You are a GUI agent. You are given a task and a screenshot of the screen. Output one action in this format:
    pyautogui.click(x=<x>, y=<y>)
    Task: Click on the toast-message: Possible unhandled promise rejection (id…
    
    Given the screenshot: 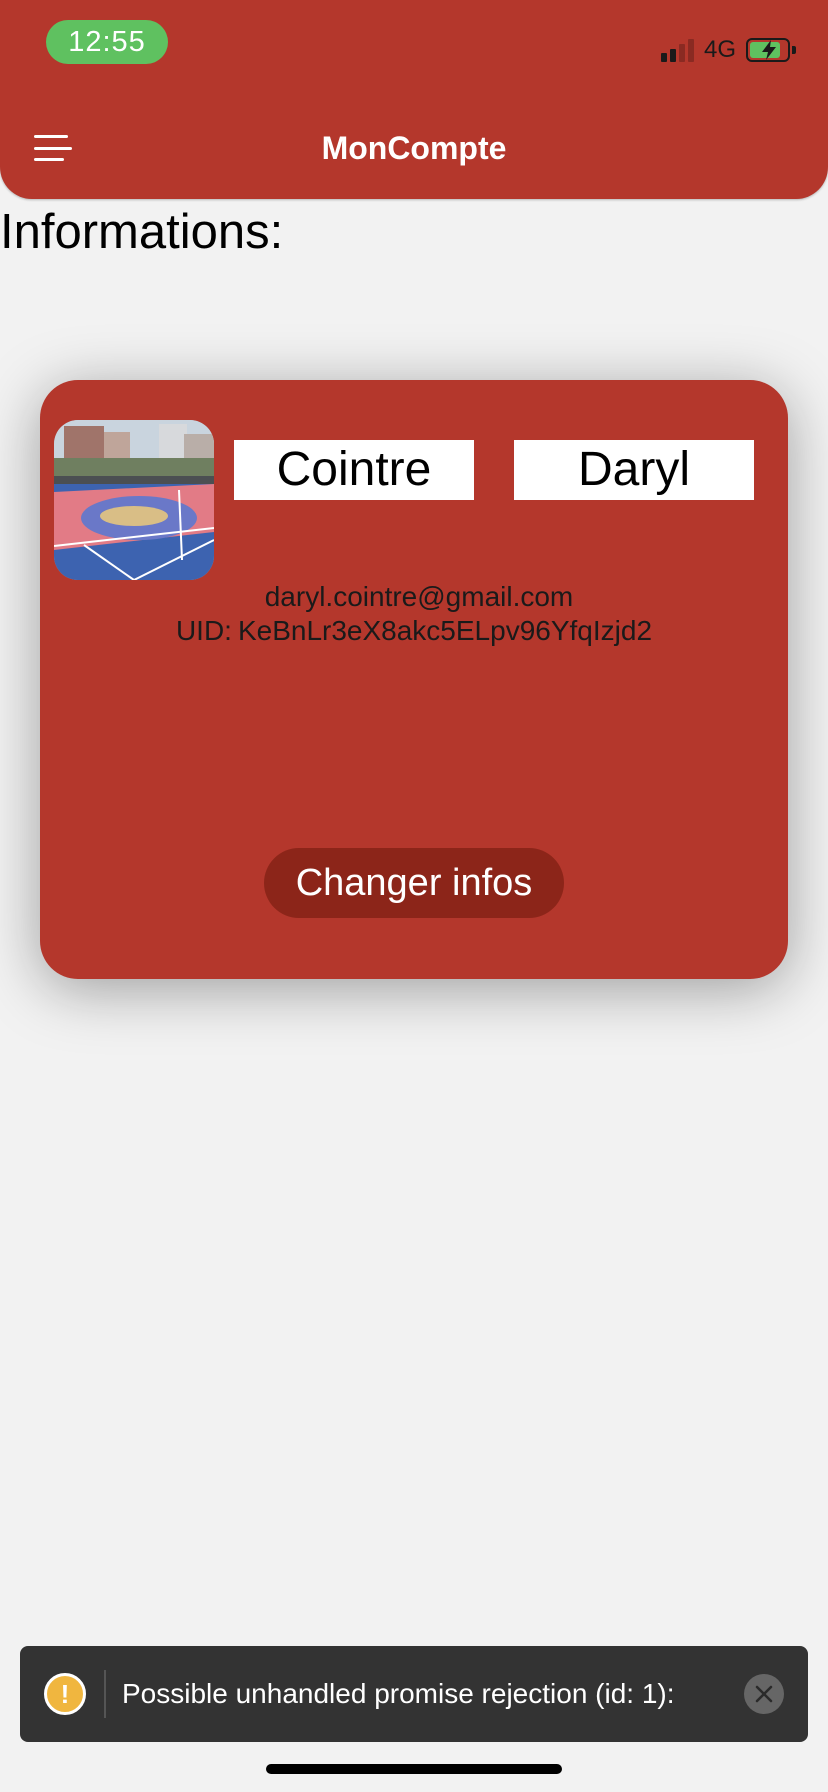 What is the action you would take?
    pyautogui.click(x=398, y=1693)
    